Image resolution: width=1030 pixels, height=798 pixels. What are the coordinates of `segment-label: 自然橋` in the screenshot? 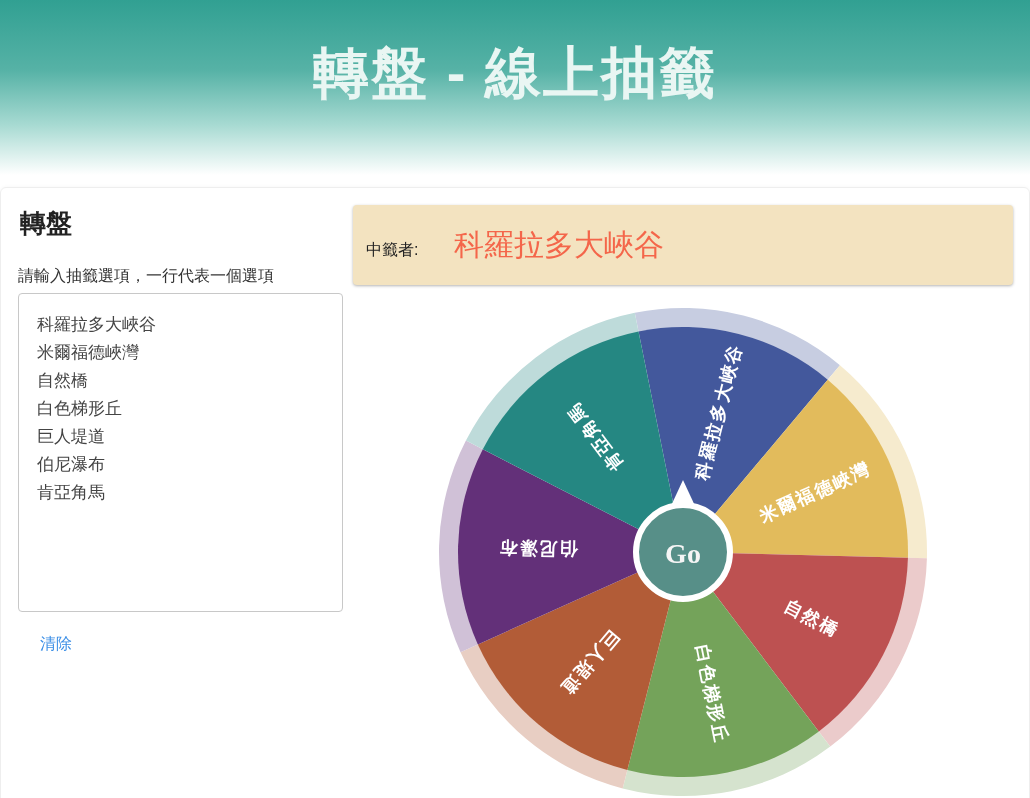 It's located at (812, 618).